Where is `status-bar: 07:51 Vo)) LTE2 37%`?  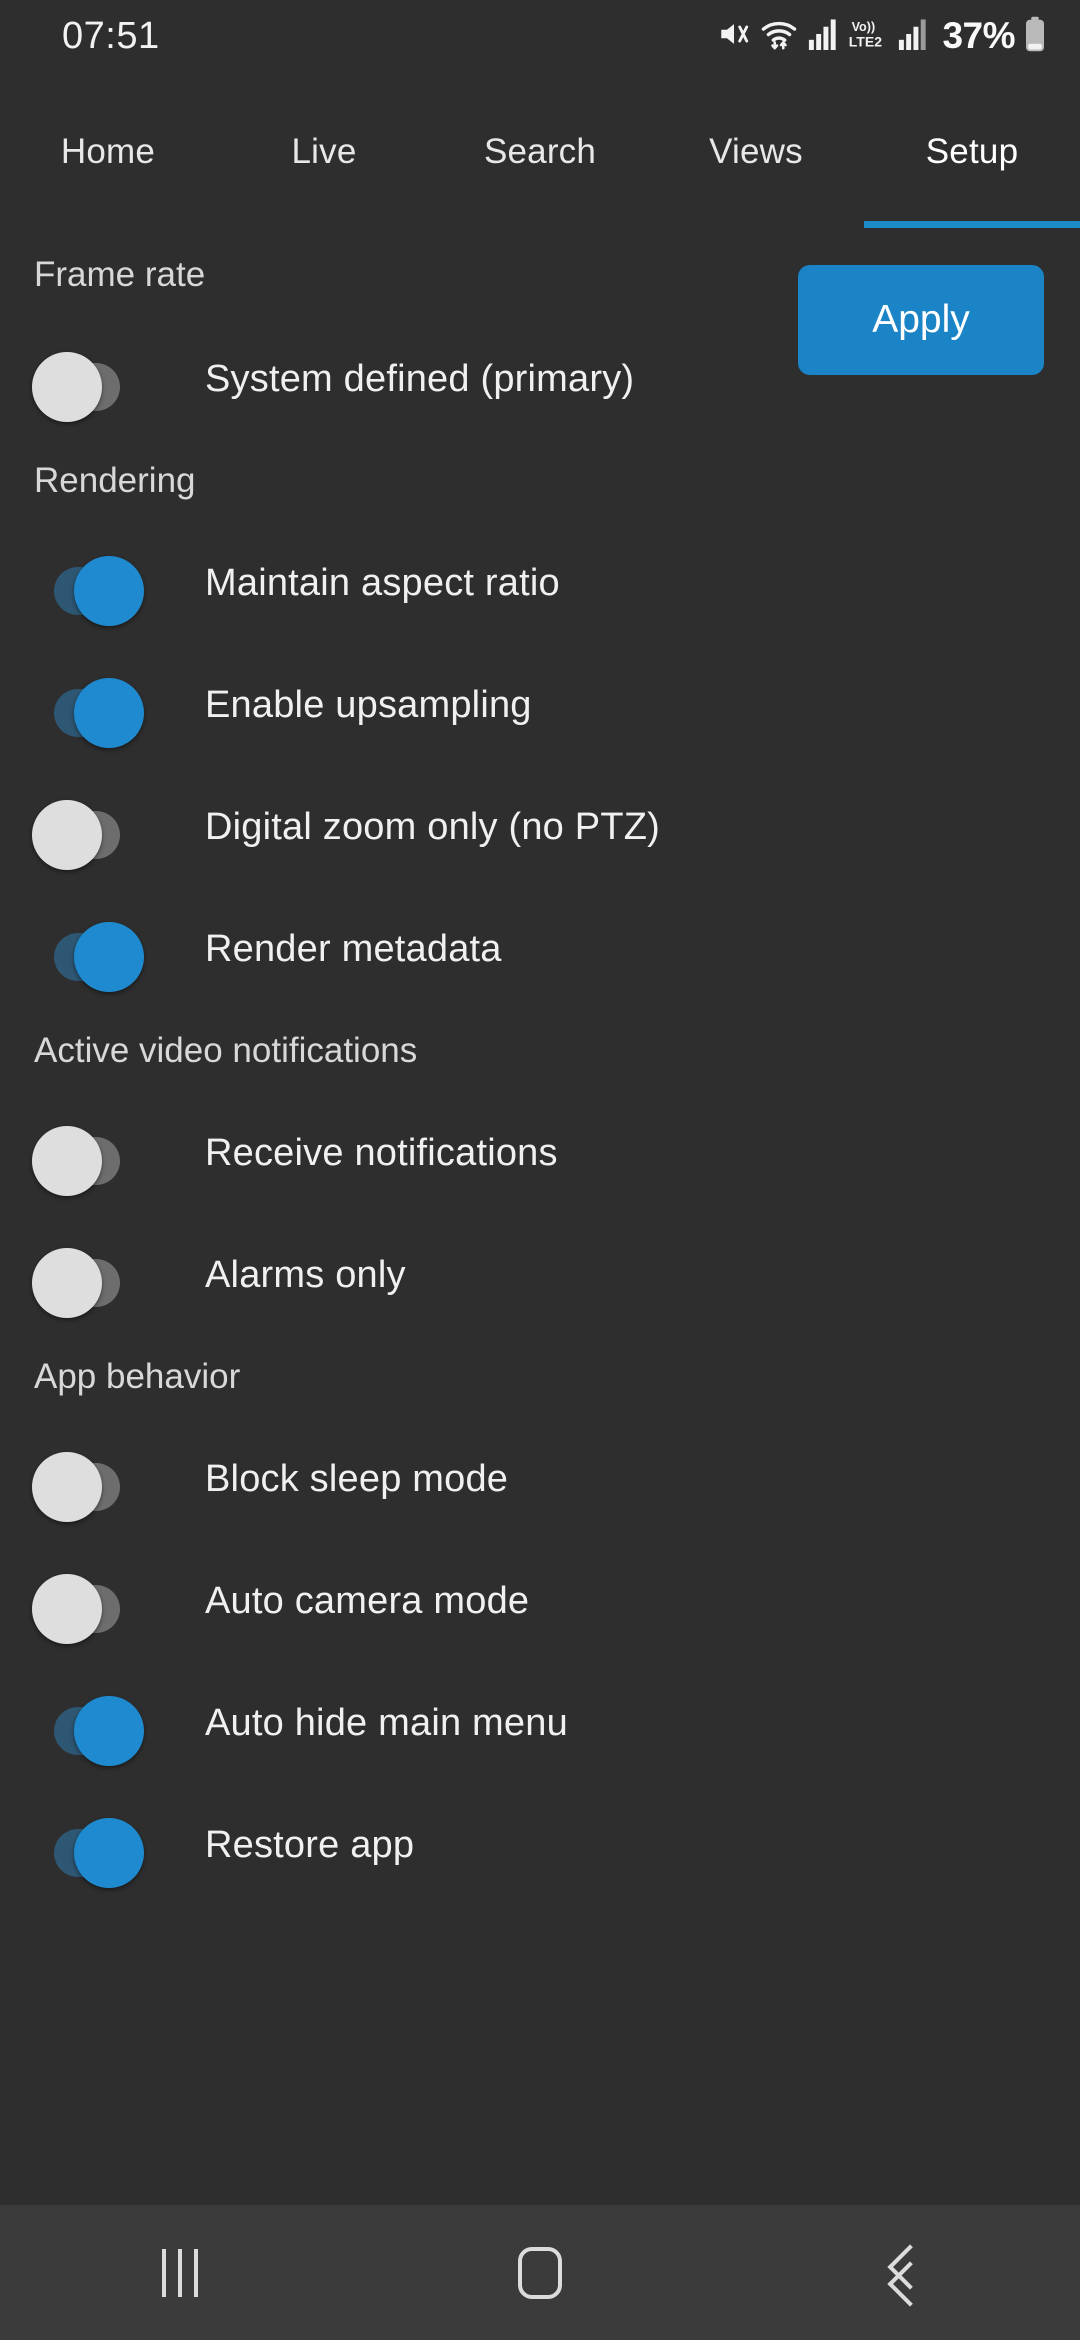 status-bar: 07:51 Vo)) LTE2 37% is located at coordinates (540, 36).